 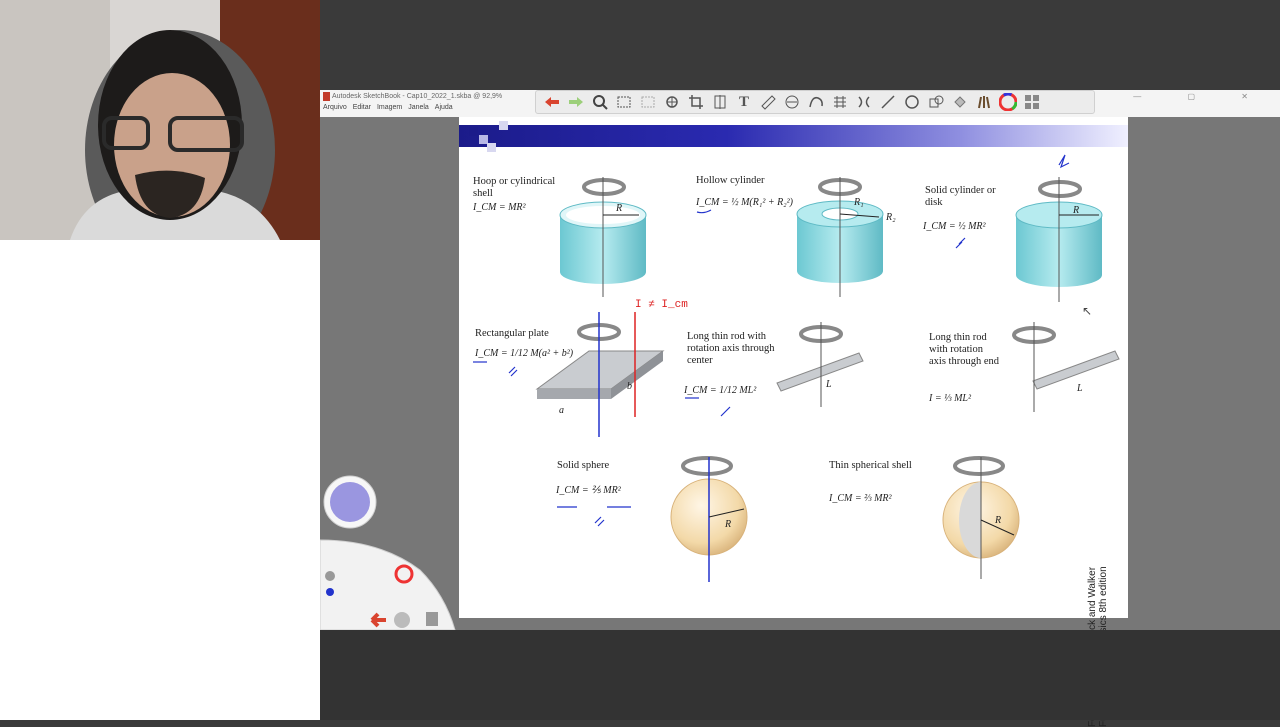 I want to click on crop-icon, so click(x=696, y=102).